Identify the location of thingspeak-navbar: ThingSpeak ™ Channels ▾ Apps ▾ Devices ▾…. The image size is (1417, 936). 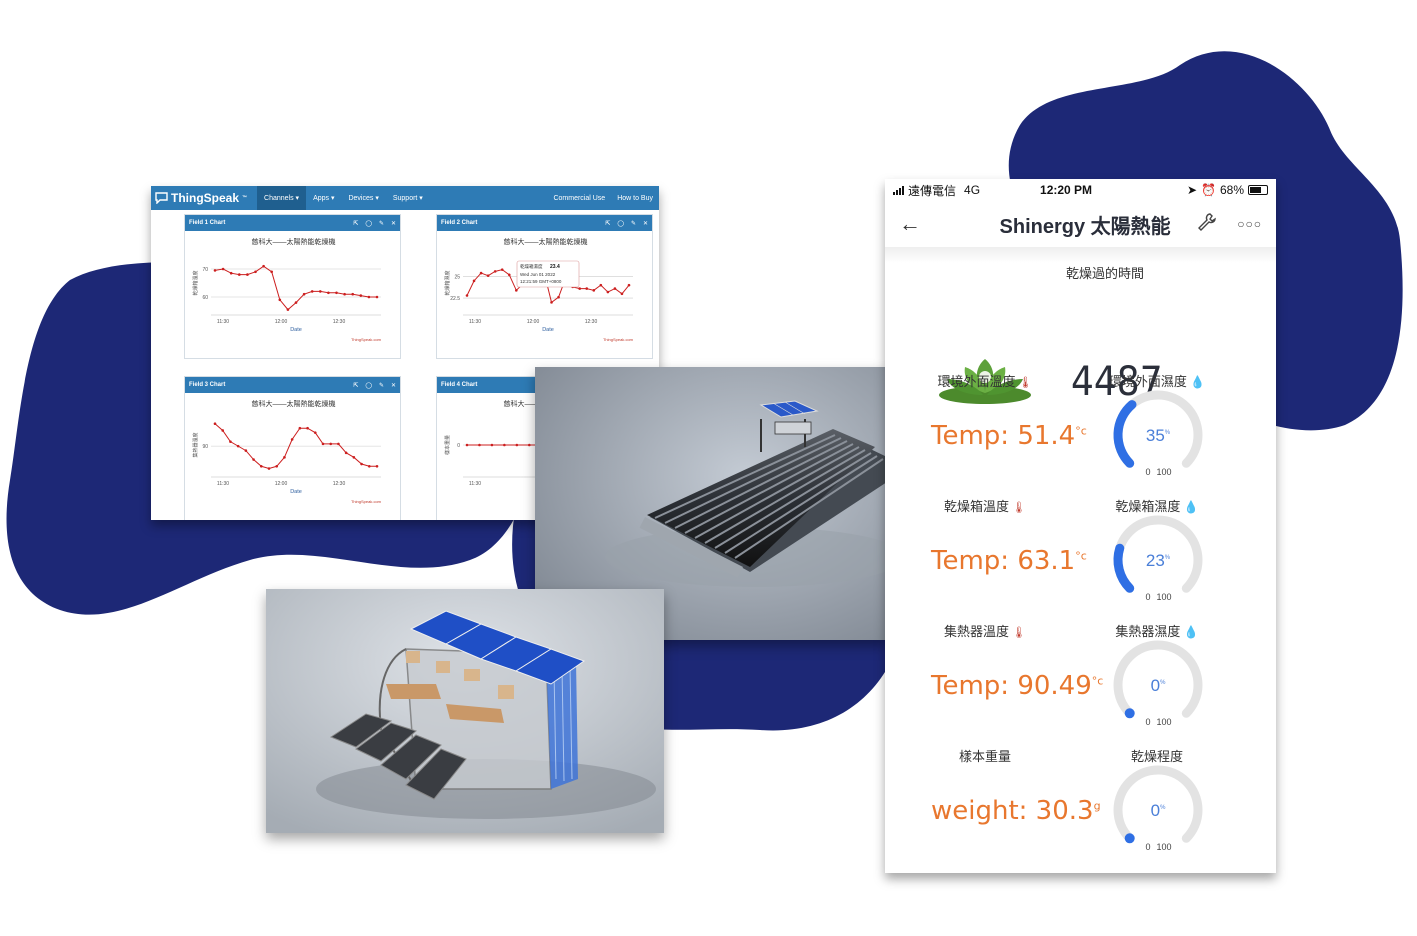
(405, 198).